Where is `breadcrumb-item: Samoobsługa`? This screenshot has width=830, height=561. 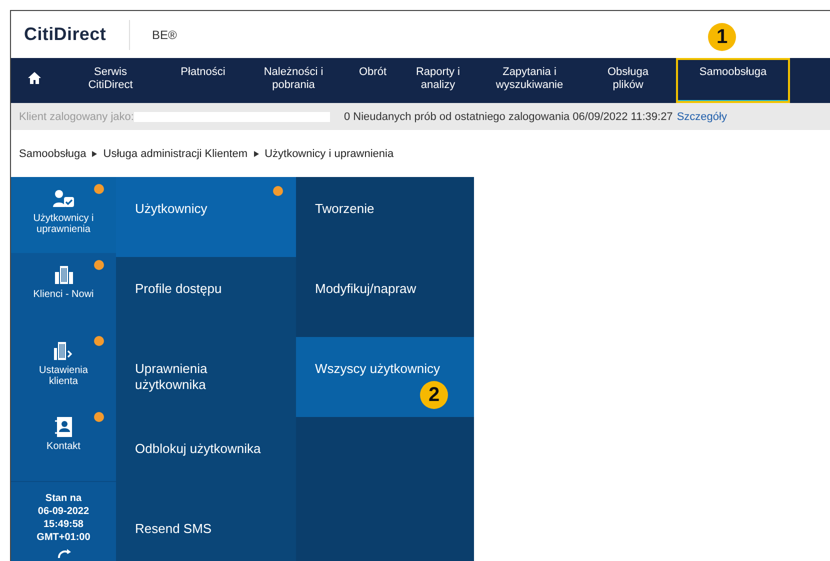
breadcrumb-item: Samoobsługa is located at coordinates (52, 154).